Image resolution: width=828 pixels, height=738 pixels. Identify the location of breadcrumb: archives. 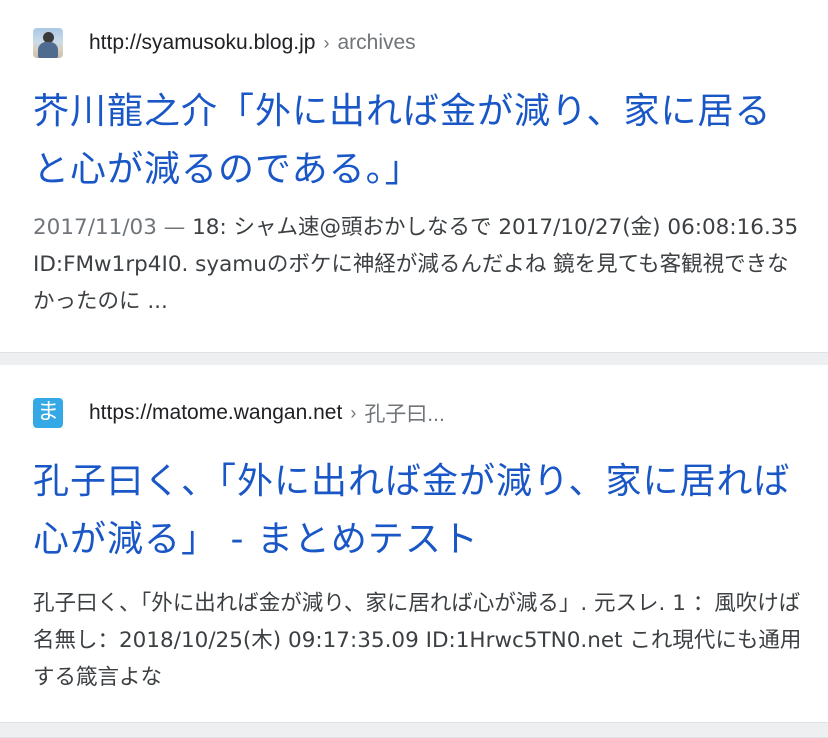
(376, 42).